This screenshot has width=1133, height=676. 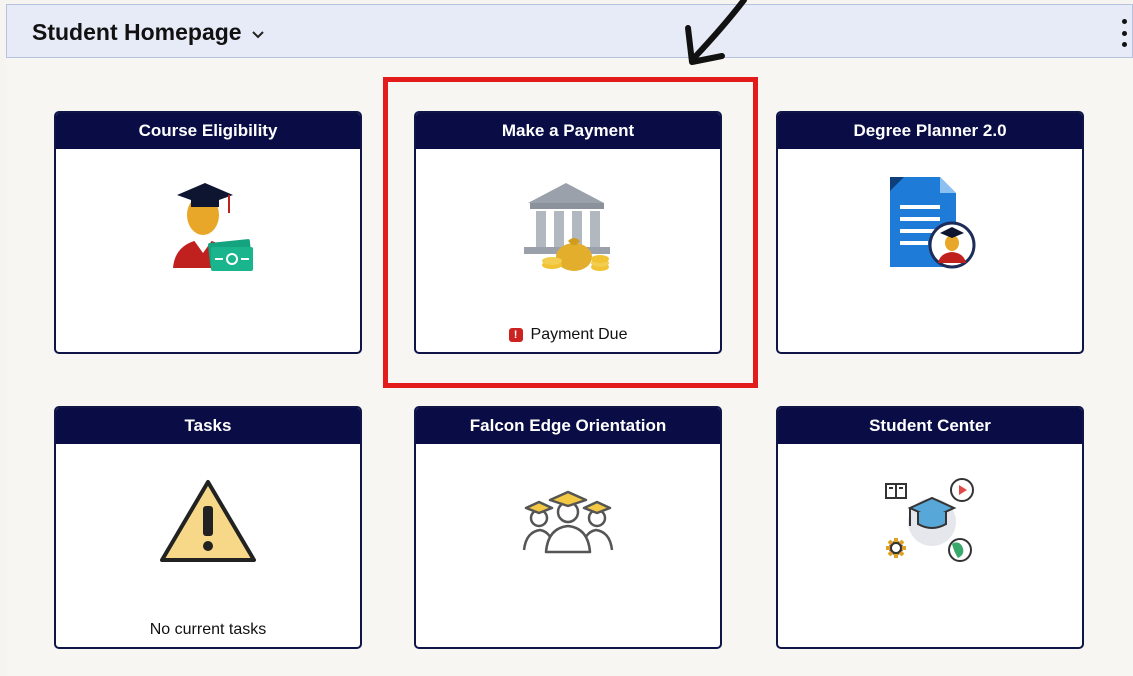 What do you see at coordinates (213, 227) in the screenshot?
I see `graduate-with-cash-icon` at bounding box center [213, 227].